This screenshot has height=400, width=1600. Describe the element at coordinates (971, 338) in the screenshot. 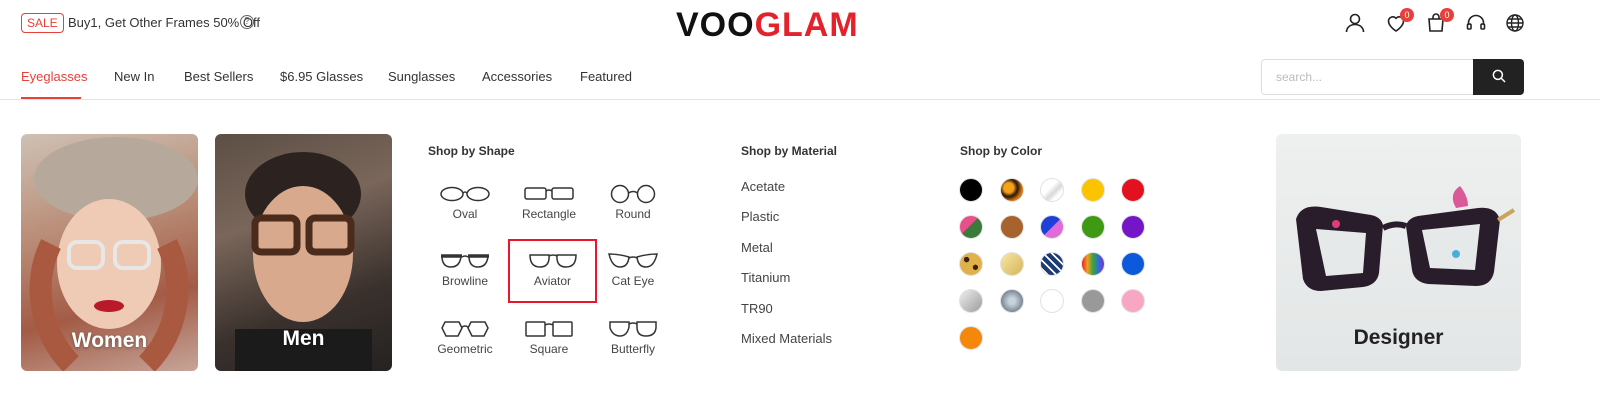

I see `color-swatch-orange` at that location.